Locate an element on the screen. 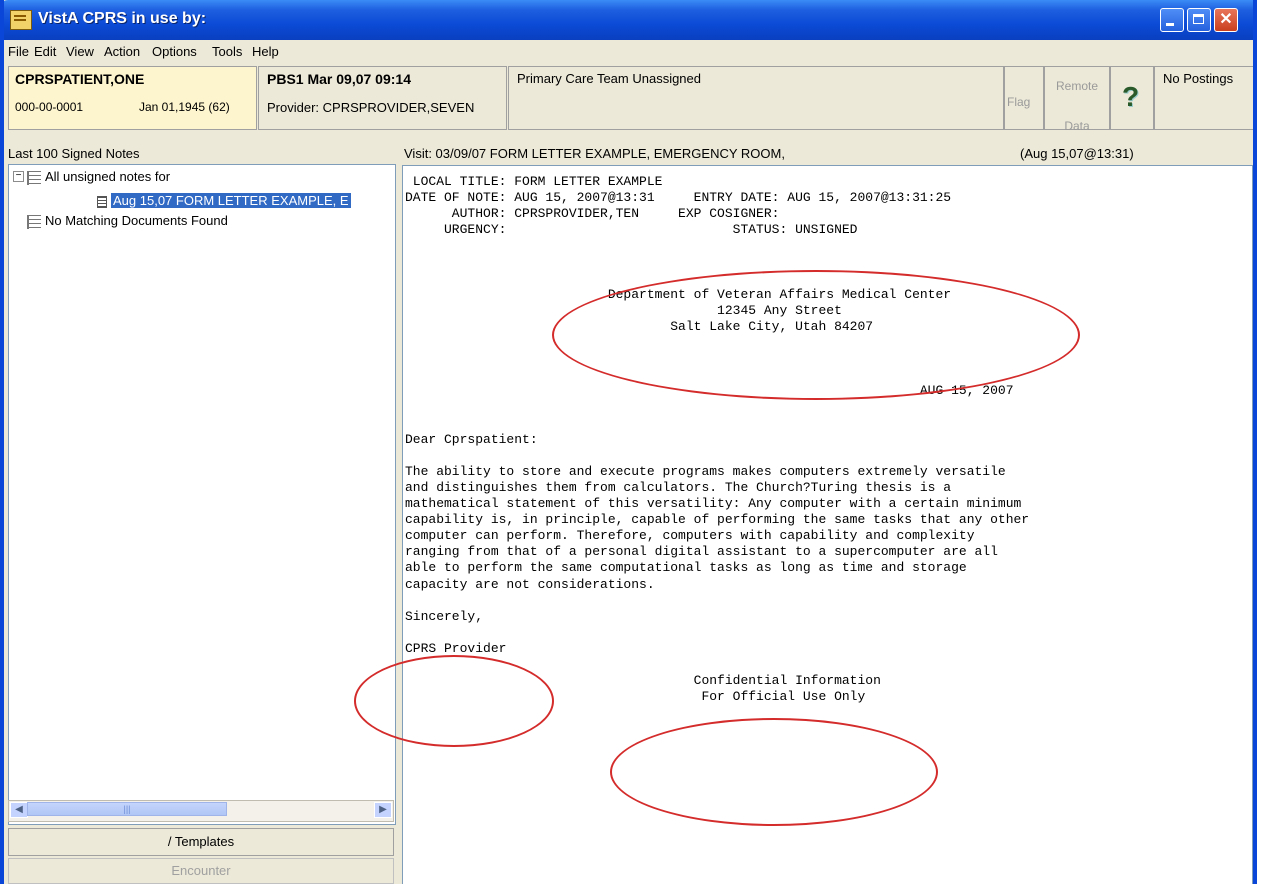 Image resolution: width=1261 pixels, height=884 pixels. flag-button: Flag is located at coordinates (1024, 98).